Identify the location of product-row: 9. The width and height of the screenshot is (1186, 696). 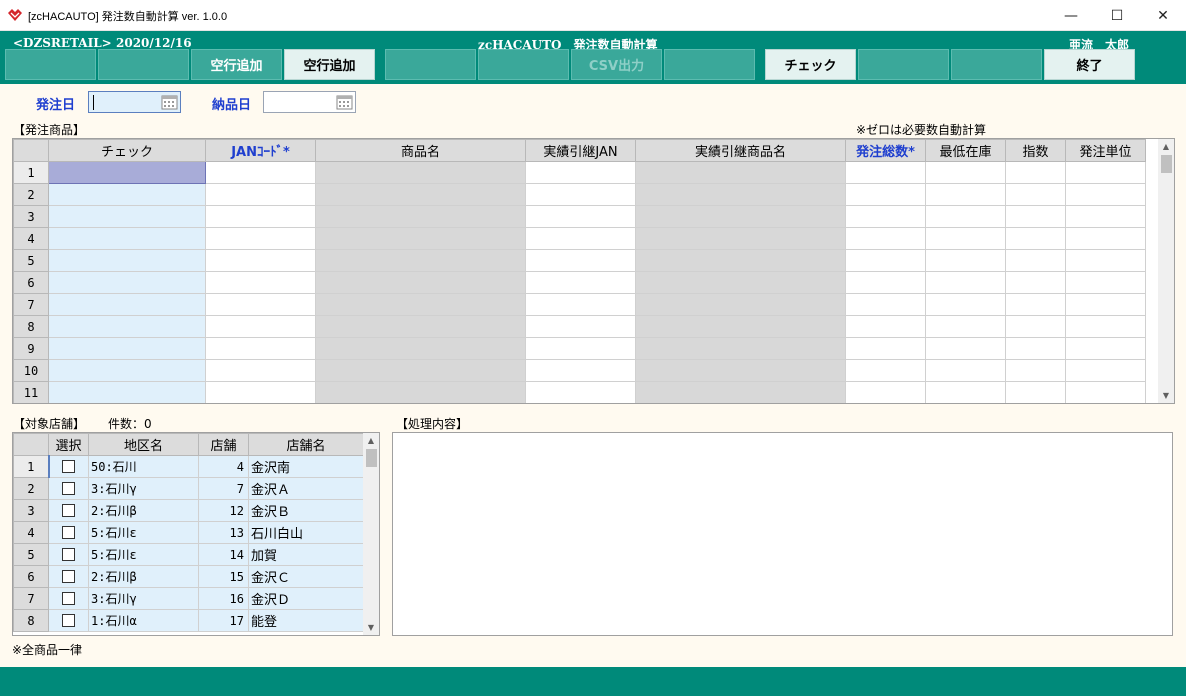
(579, 348).